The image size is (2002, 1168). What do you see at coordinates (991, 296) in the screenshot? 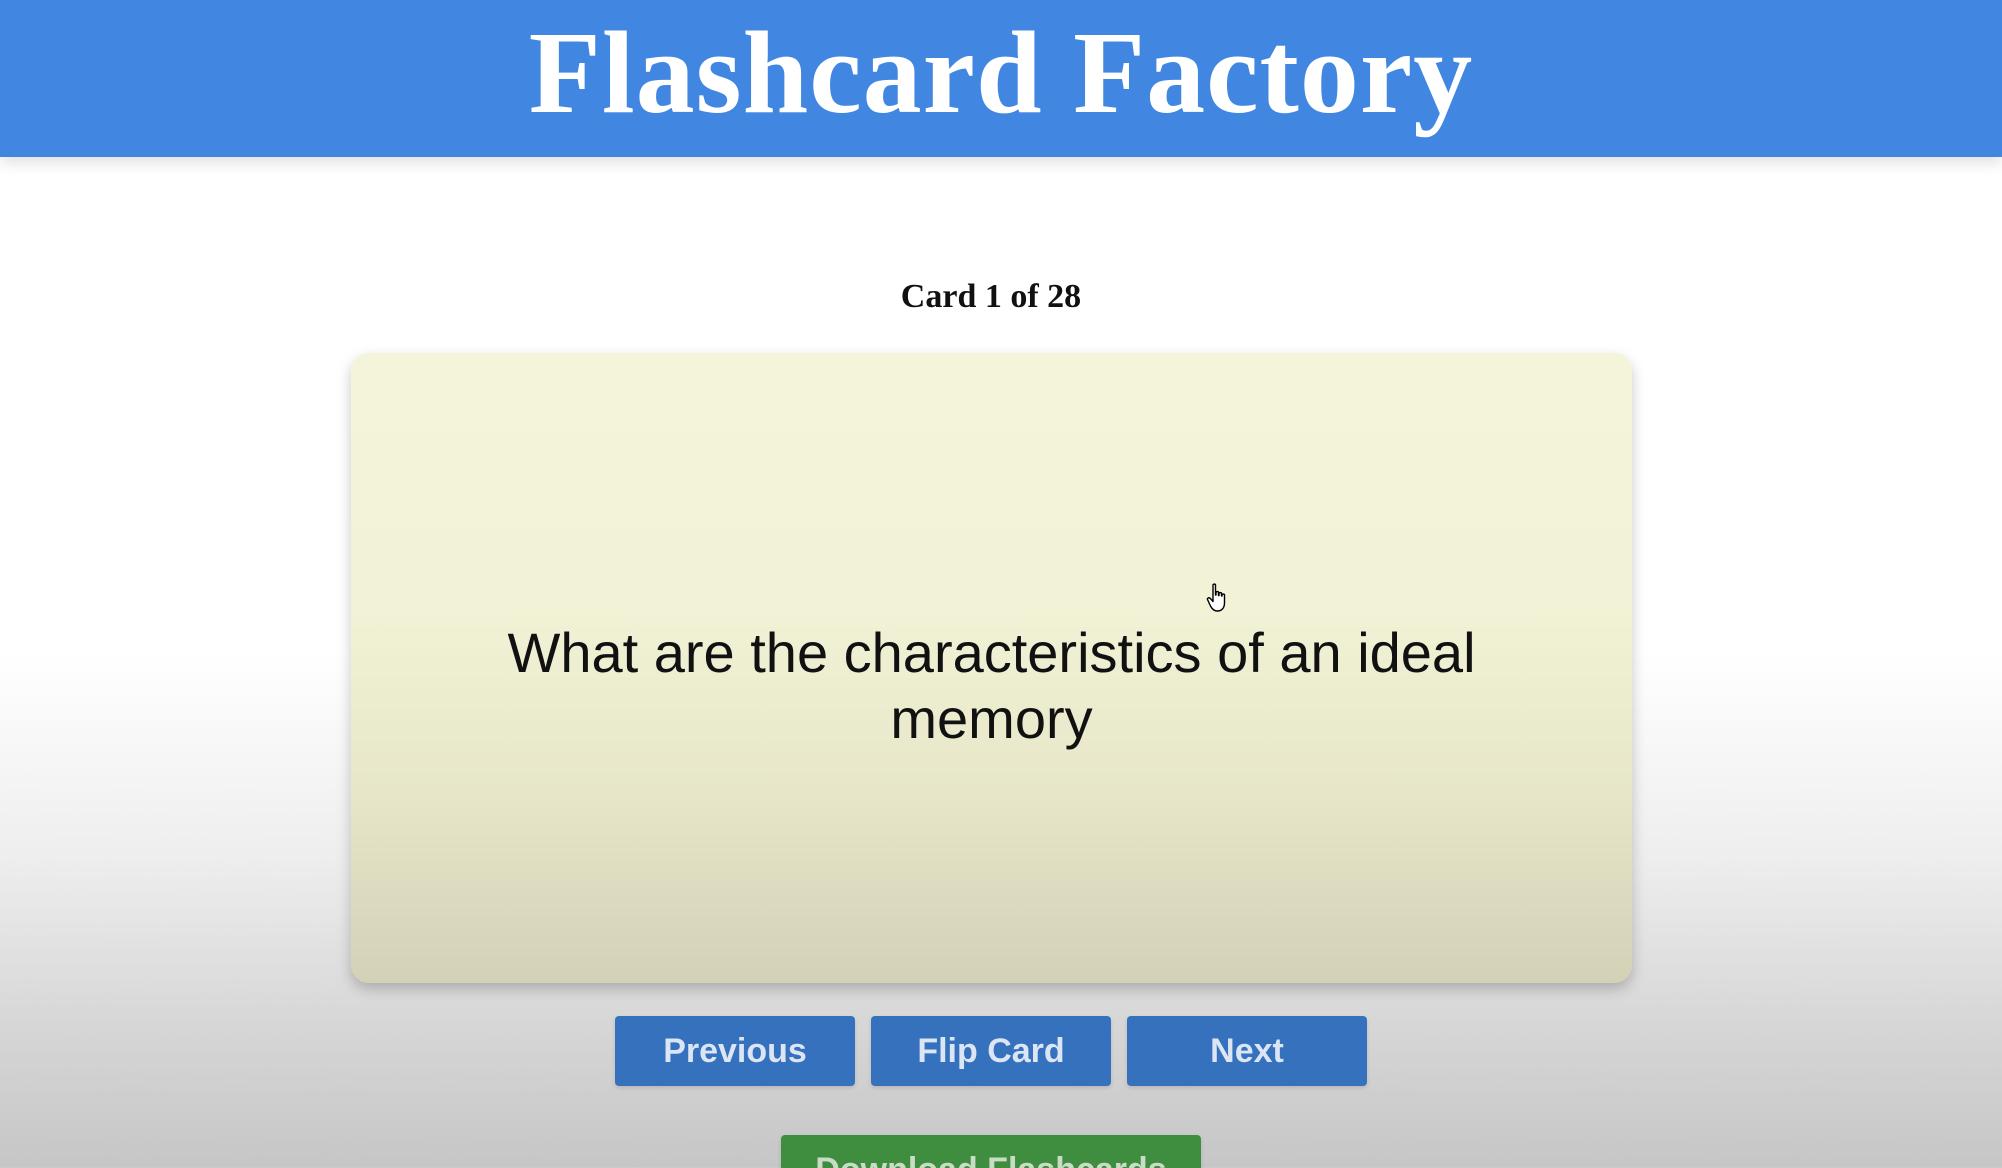
I see `card-counter: Card 1 of 28` at bounding box center [991, 296].